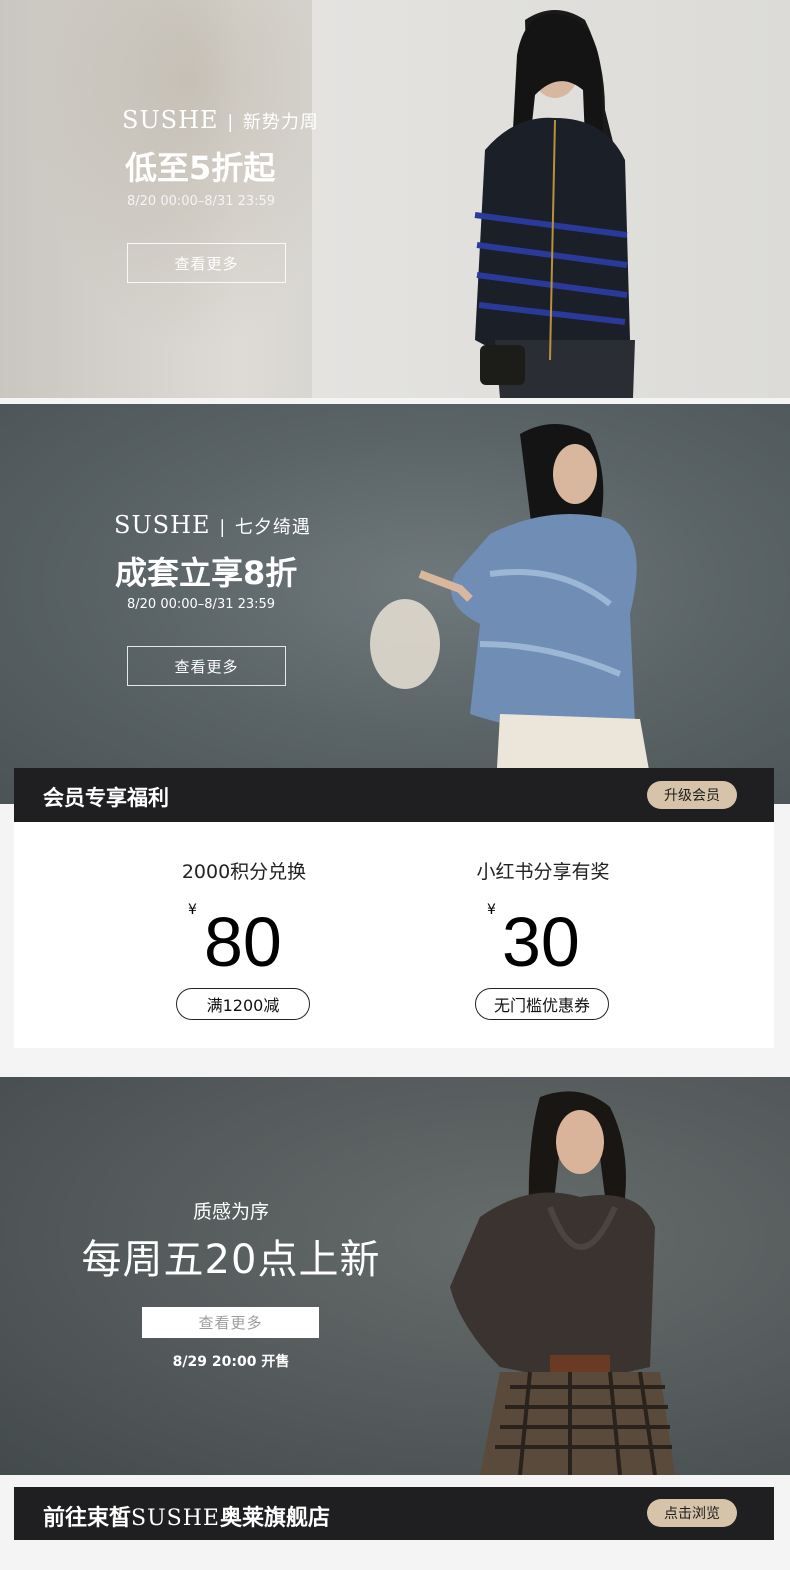 This screenshot has width=790, height=1570. What do you see at coordinates (394, 935) in the screenshot?
I see `coupon-panel: 2000积分兑换 ¥ 80 满1200减 小红书分享有奖 ¥ 30 无门槛优惠券` at bounding box center [394, 935].